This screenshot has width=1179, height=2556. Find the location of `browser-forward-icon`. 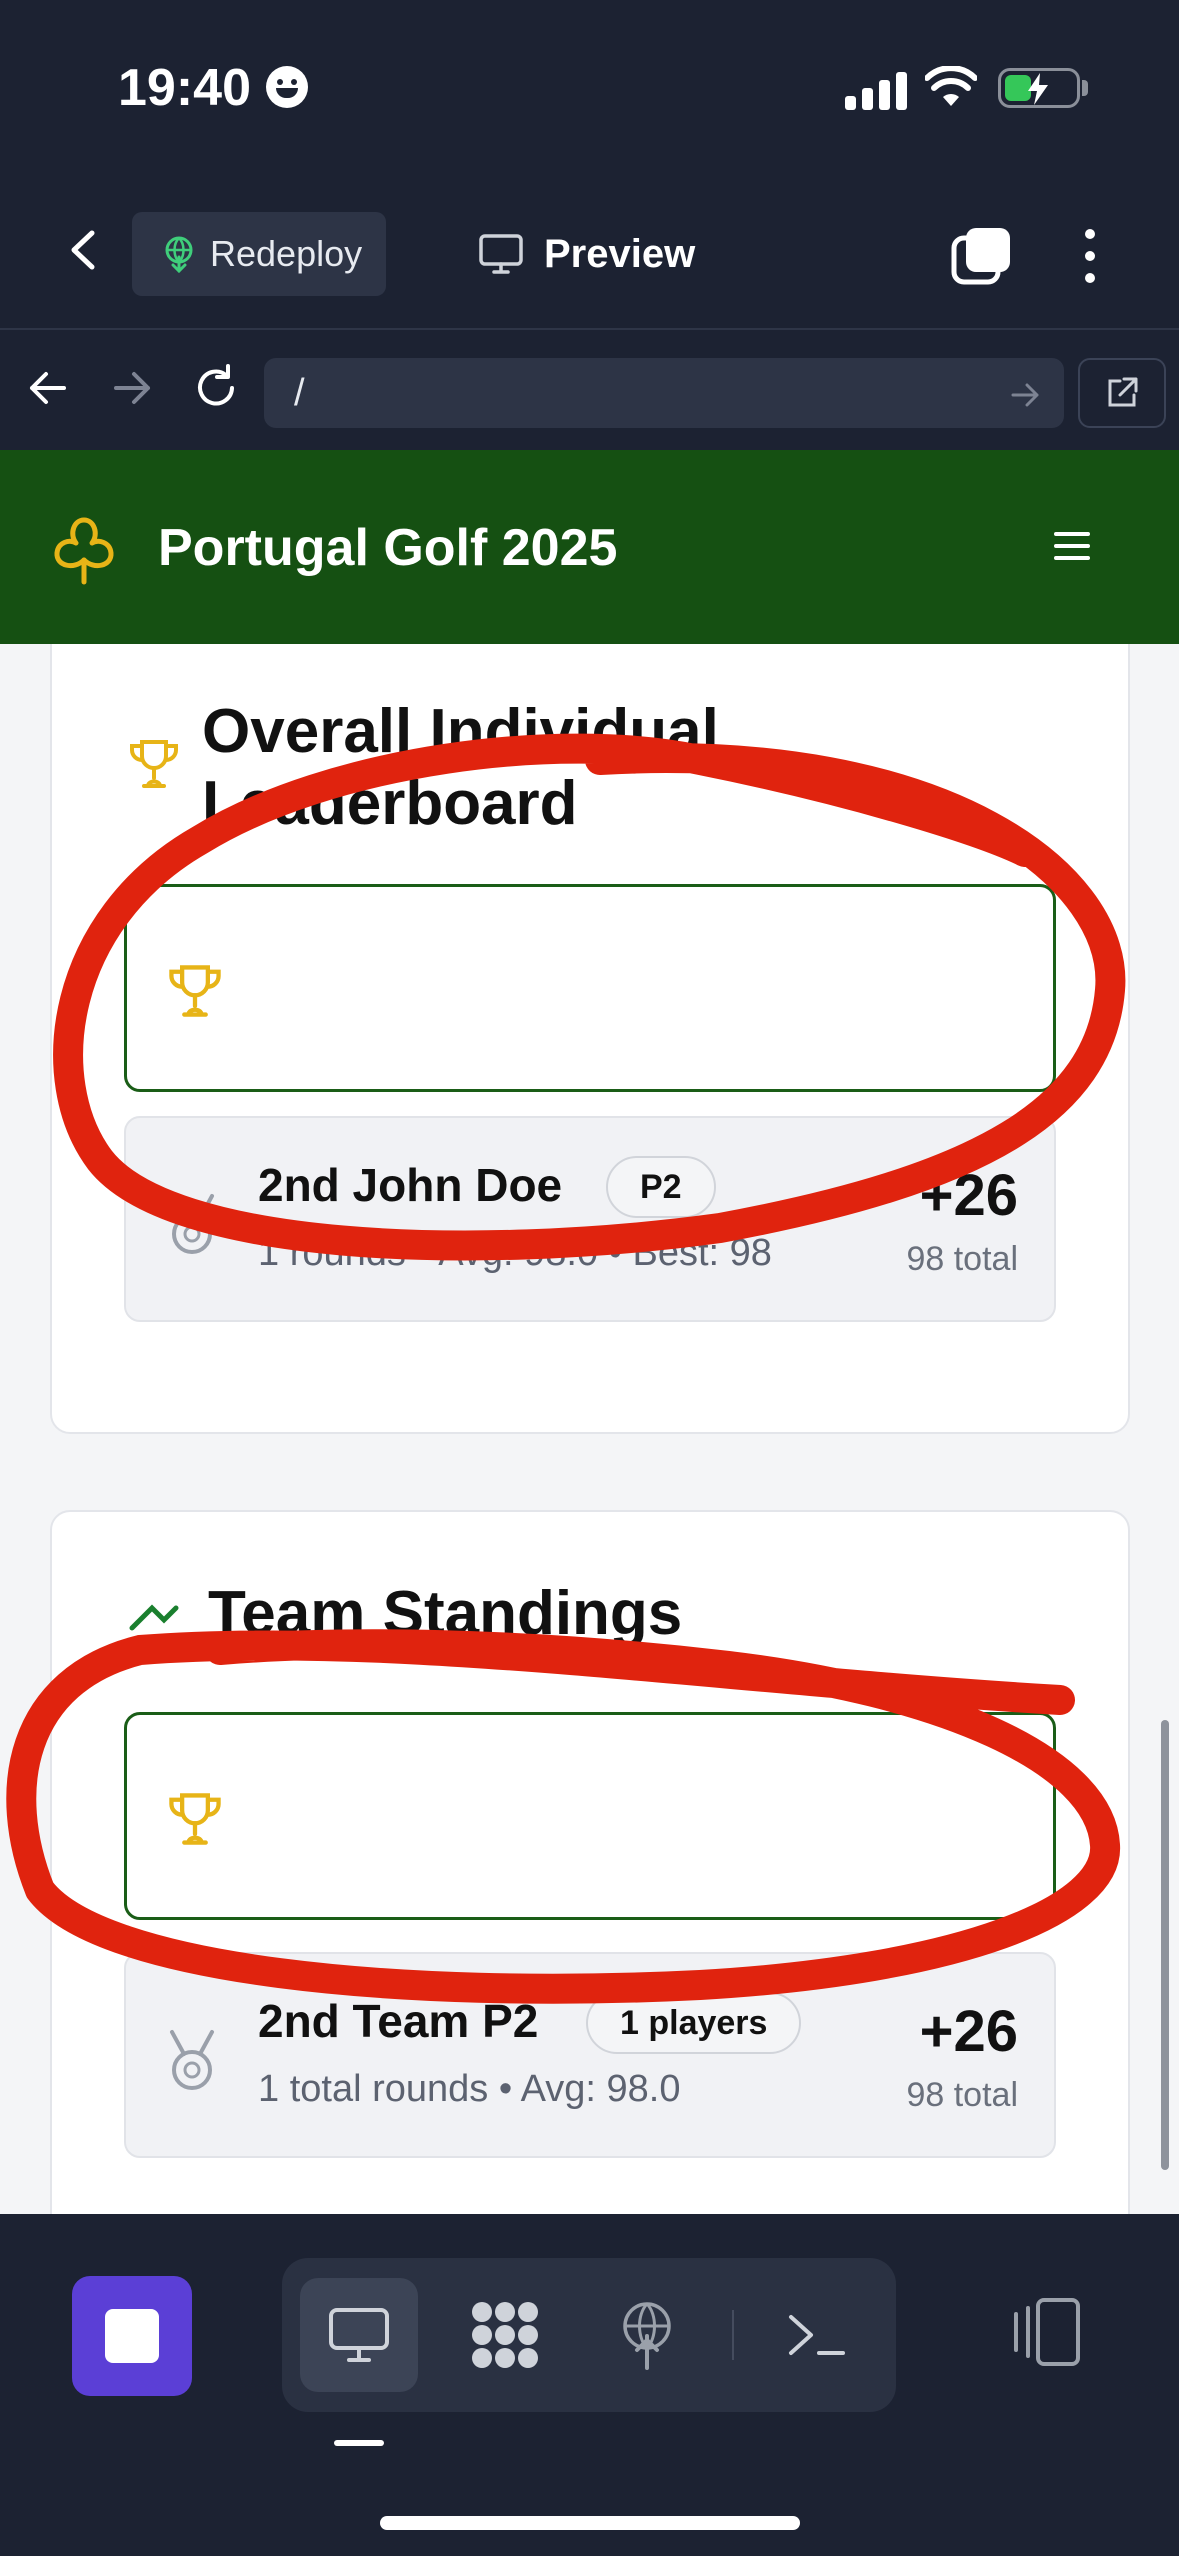

browser-forward-icon is located at coordinates (132, 388).